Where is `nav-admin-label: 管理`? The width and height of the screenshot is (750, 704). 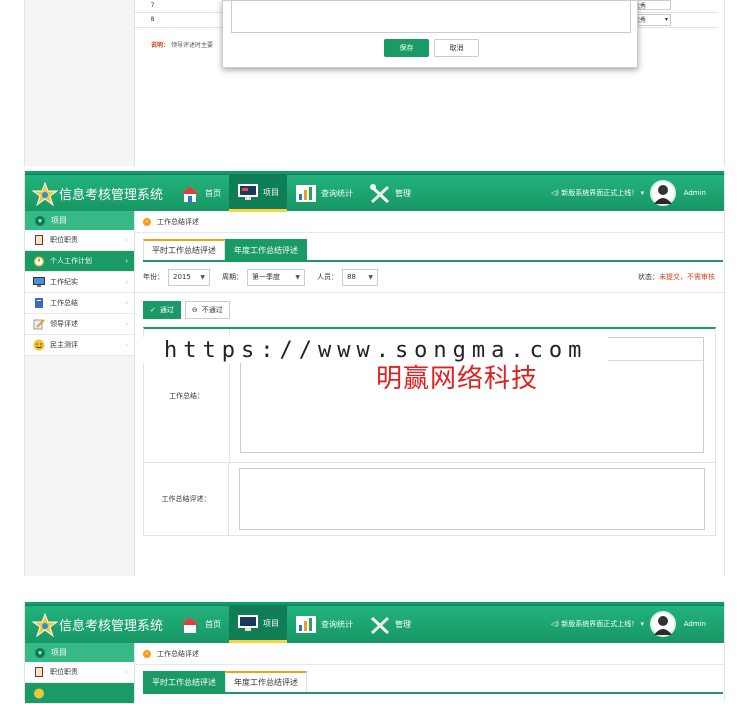 nav-admin-label: 管理 is located at coordinates (403, 193).